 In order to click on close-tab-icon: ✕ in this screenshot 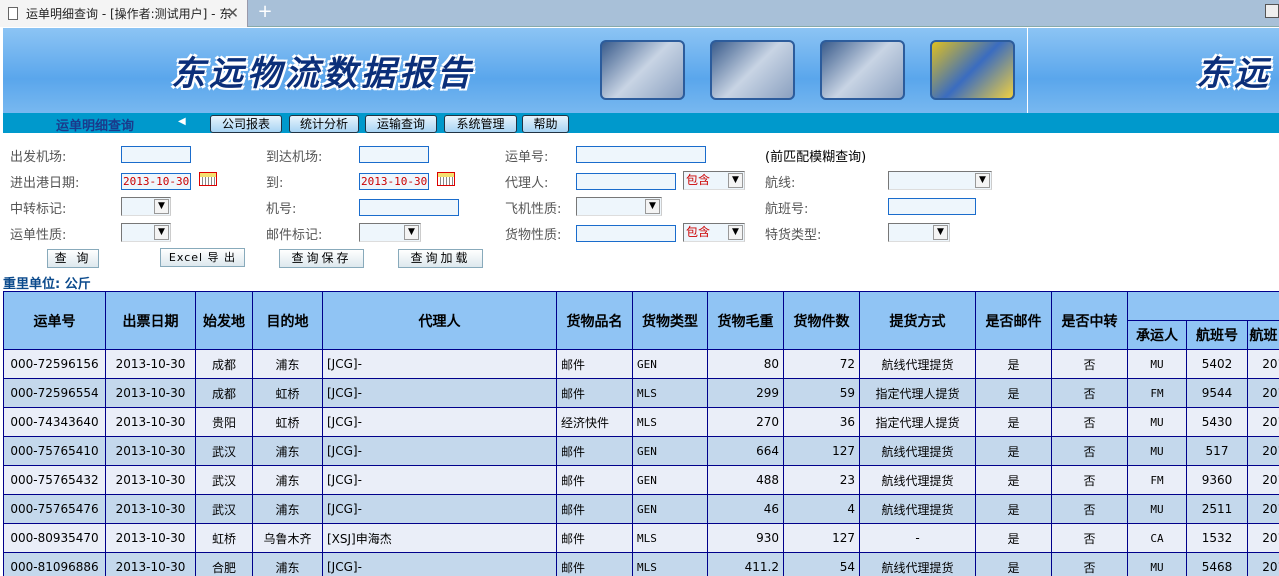, I will do `click(232, 13)`.